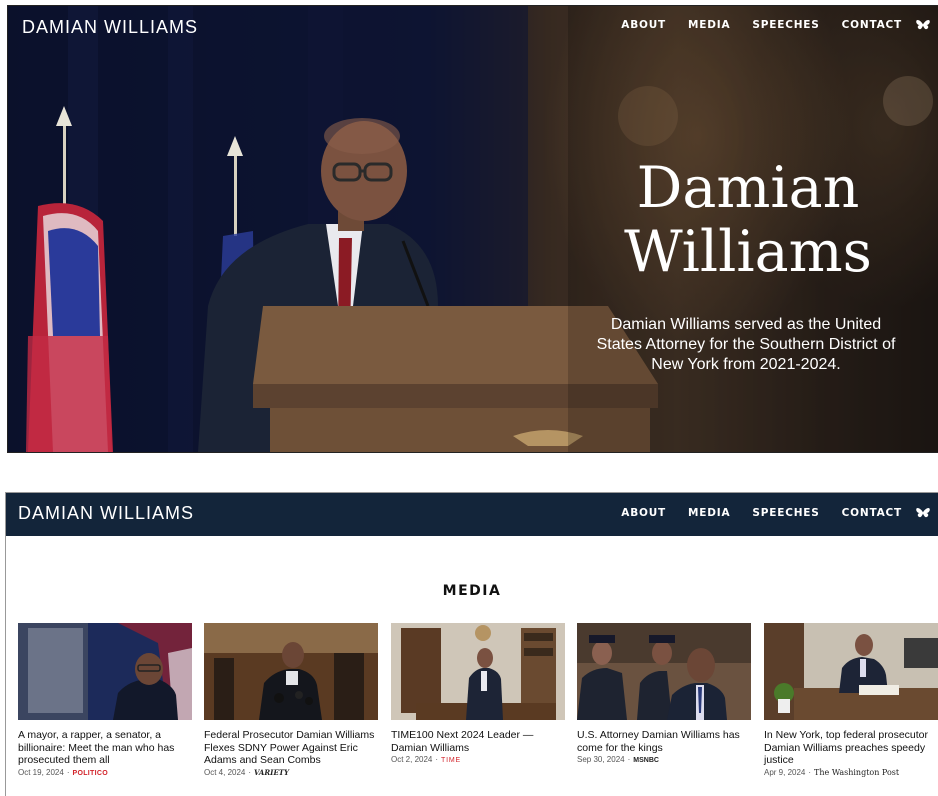 This screenshot has height=796, width=938. I want to click on media-heading: MEDIA, so click(472, 591).